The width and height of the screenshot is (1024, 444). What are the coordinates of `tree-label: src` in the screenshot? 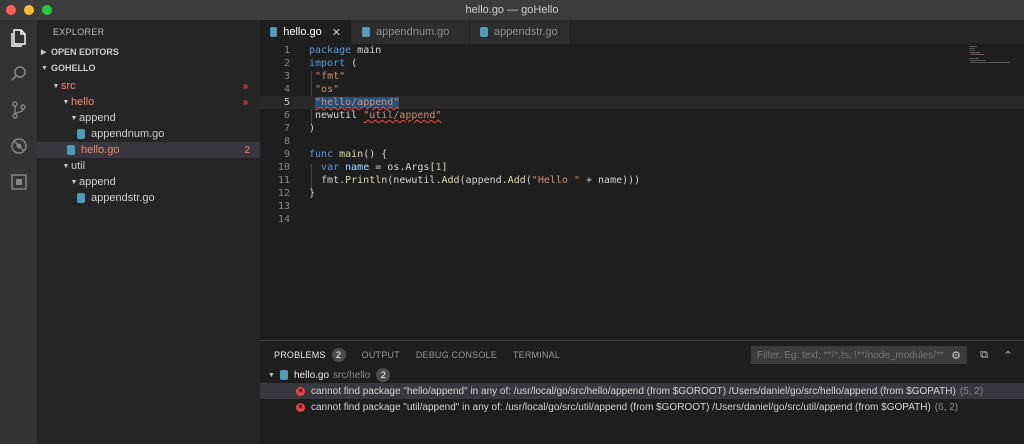 It's located at (68, 86).